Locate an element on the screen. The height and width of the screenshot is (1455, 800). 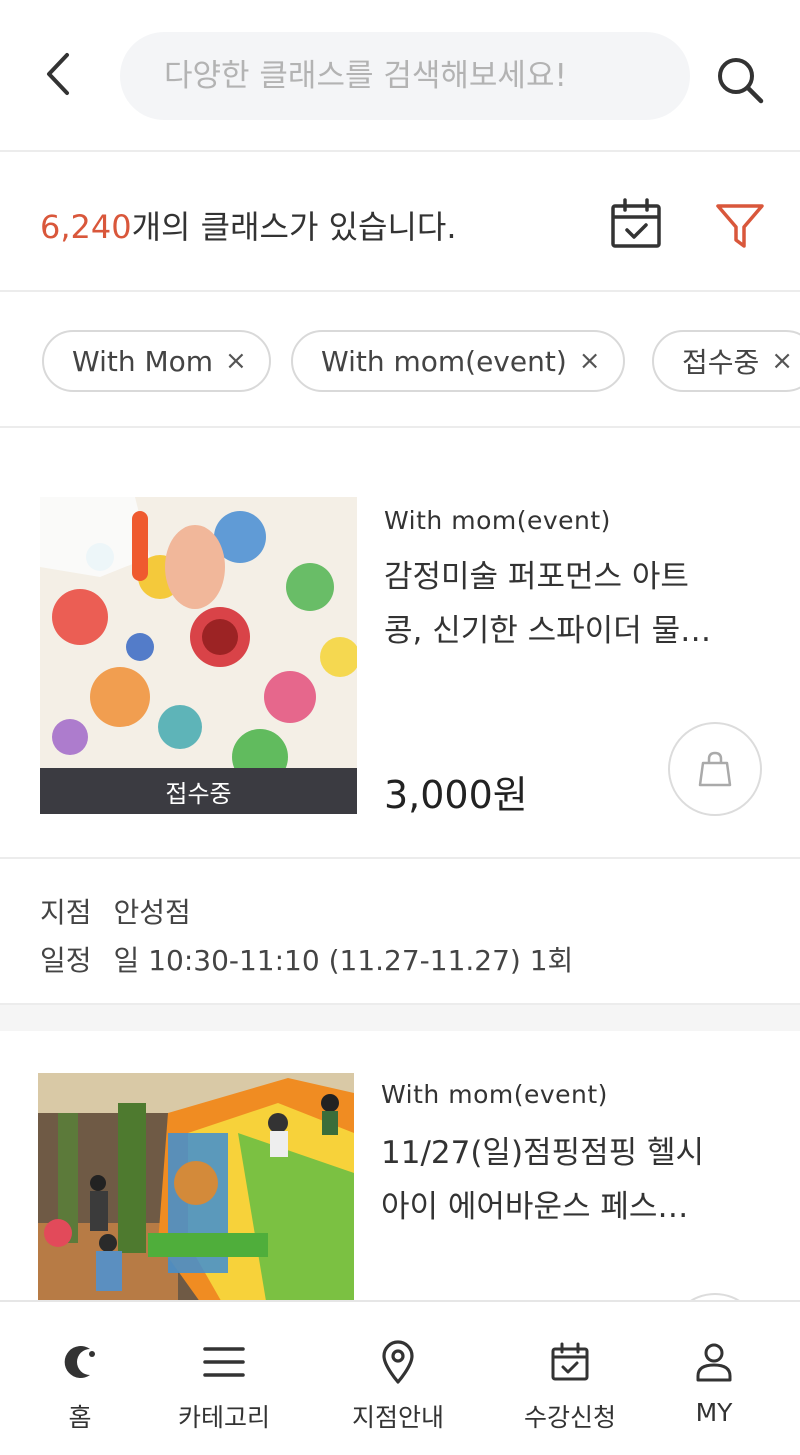
air-bounce-image is located at coordinates (196, 1186).